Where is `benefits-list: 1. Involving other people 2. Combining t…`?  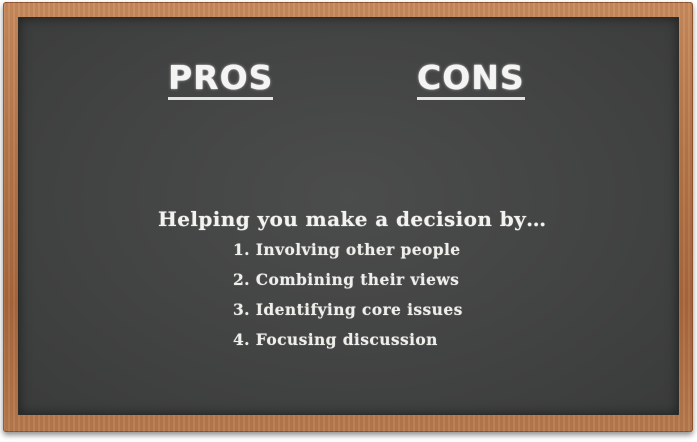
benefits-list: 1. Involving other people 2. Combining t… is located at coordinates (348, 300).